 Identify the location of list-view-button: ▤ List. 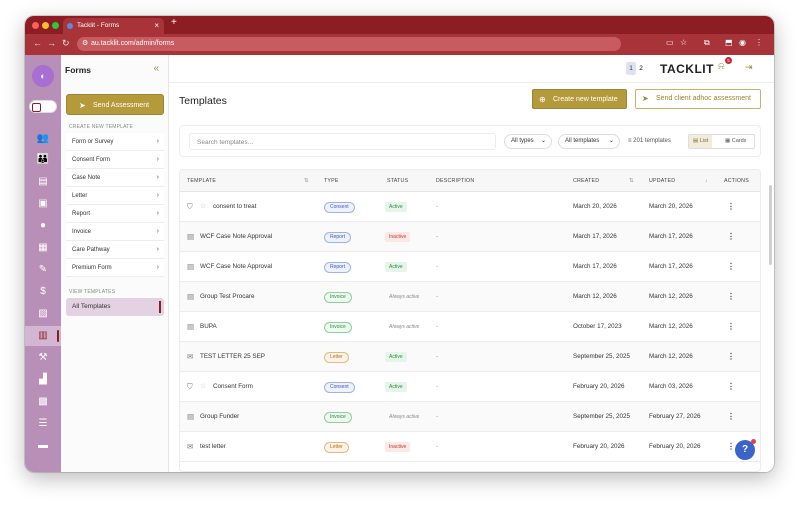
(701, 141).